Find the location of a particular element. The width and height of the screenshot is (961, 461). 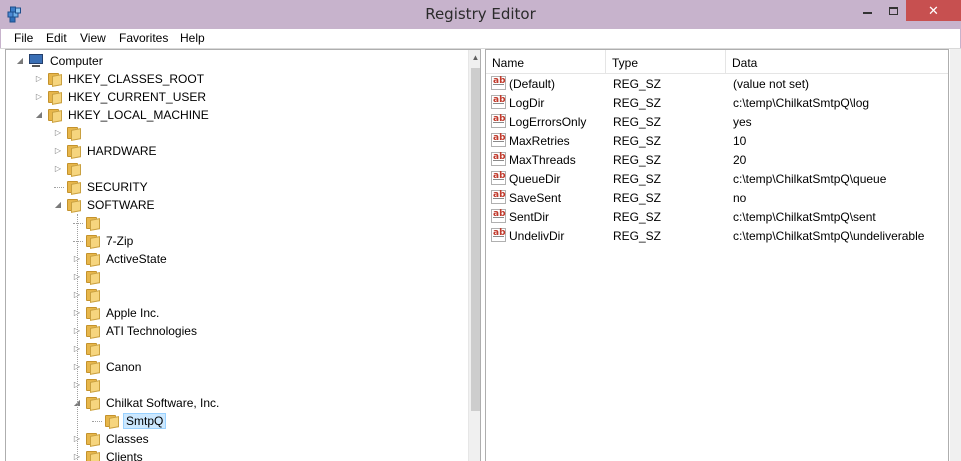

value-name: QueueDir is located at coordinates (535, 179).